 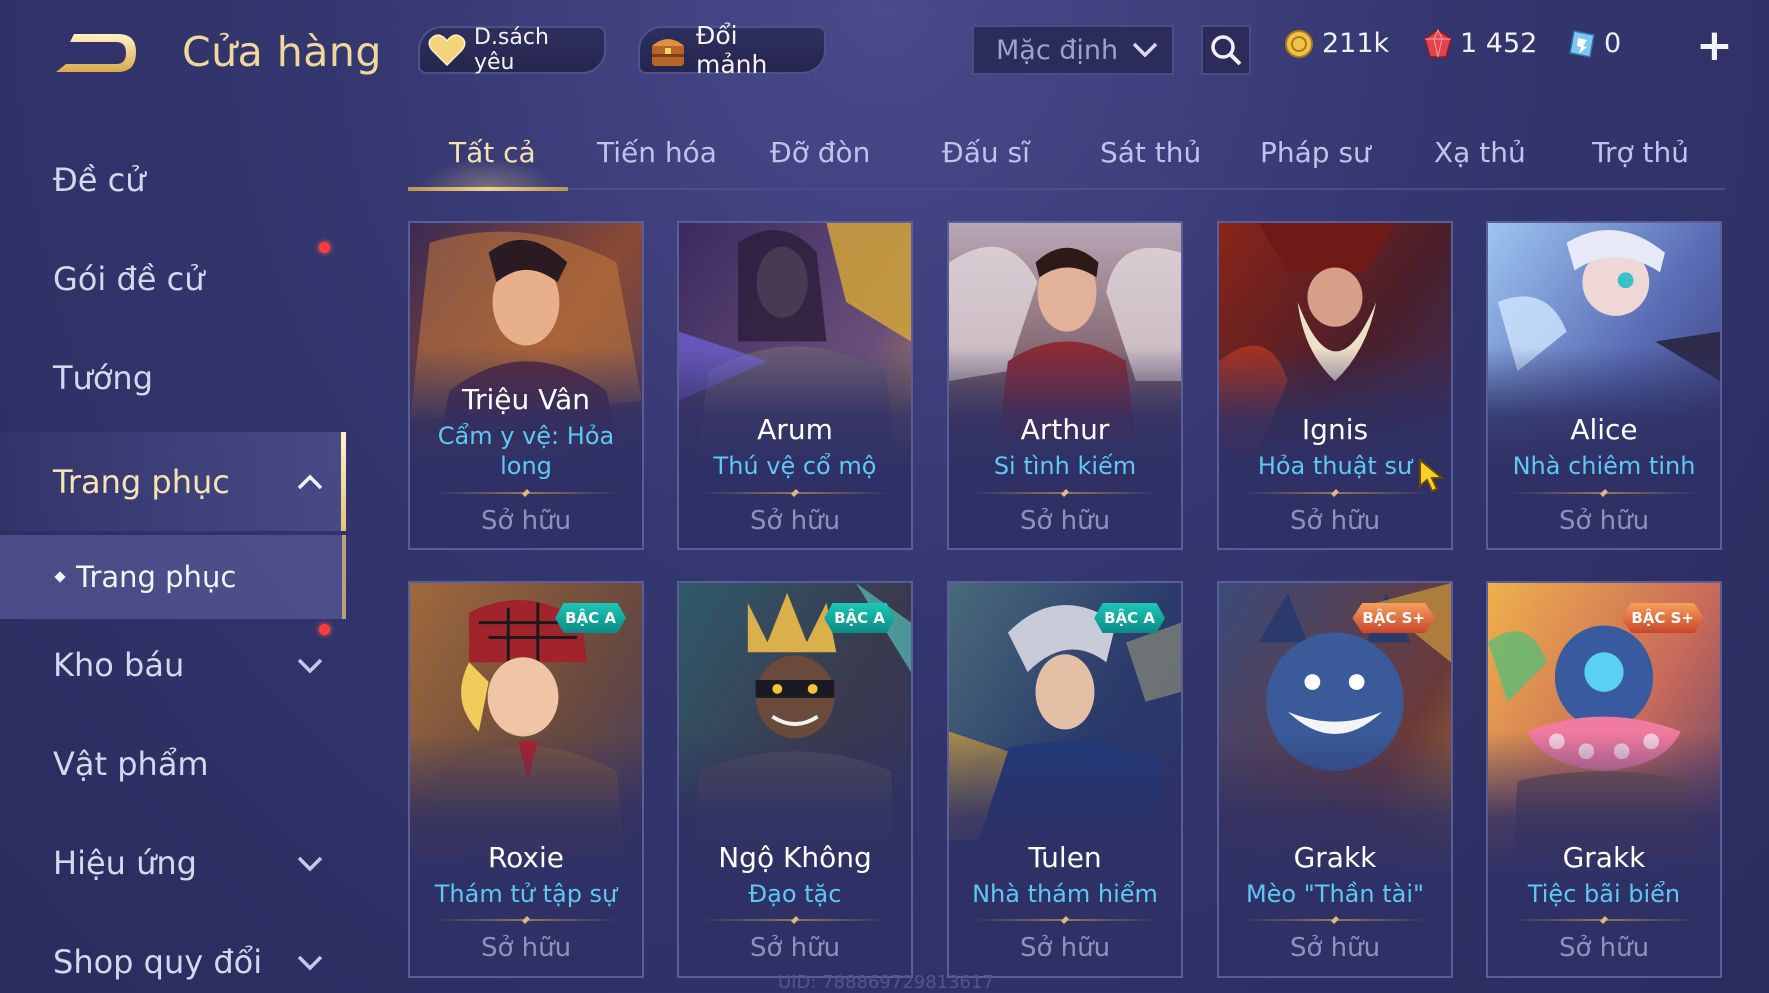 What do you see at coordinates (324, 247) in the screenshot?
I see `notification-dot` at bounding box center [324, 247].